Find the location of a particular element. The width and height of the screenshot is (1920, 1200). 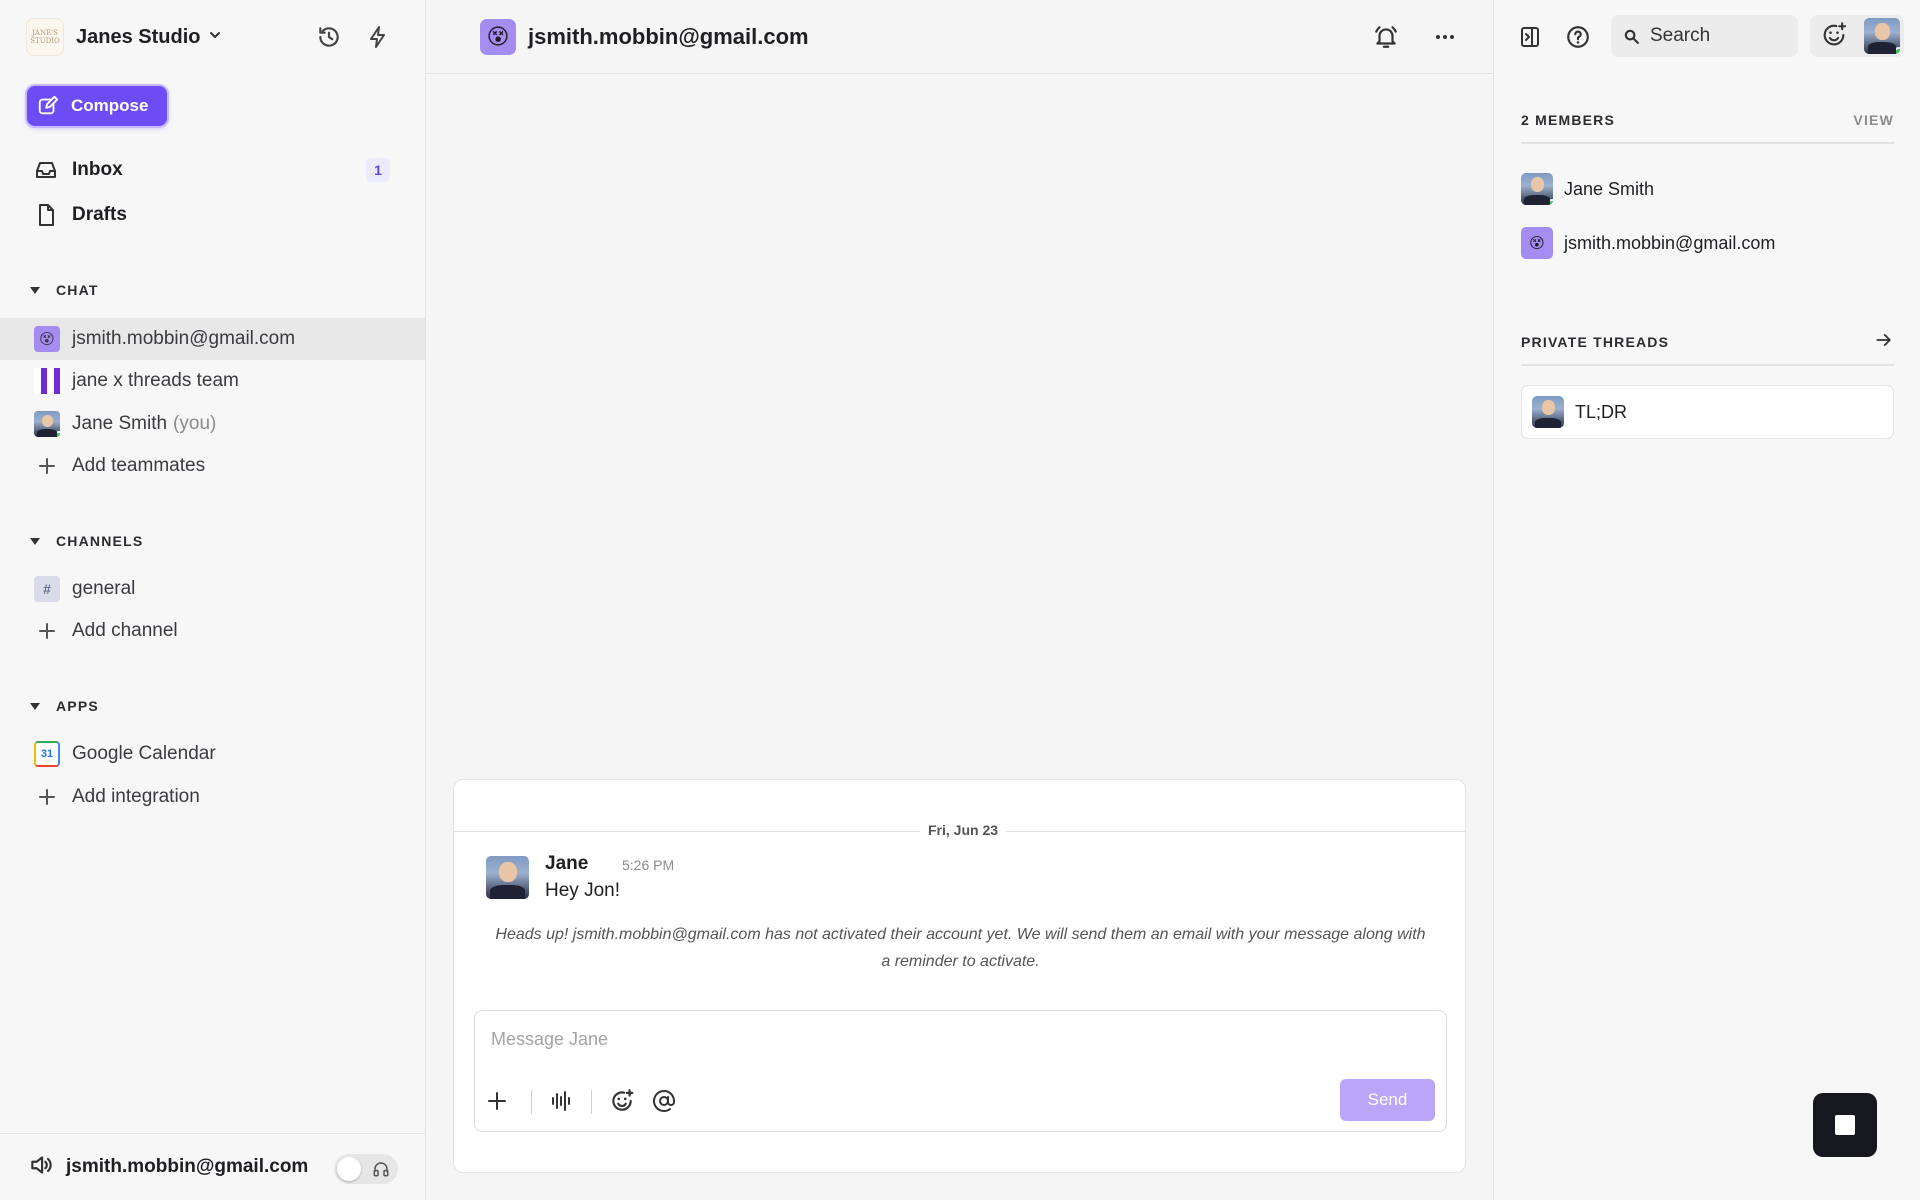

hash-icon: # is located at coordinates (47, 589).